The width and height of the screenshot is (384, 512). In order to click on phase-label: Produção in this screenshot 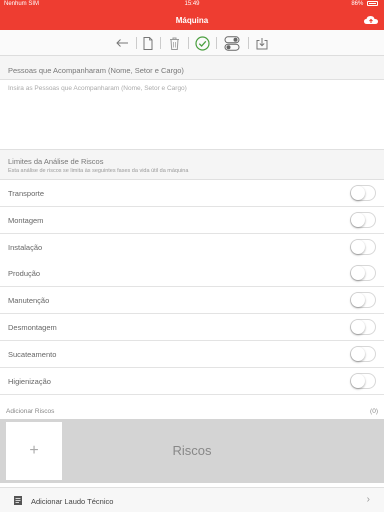, I will do `click(24, 274)`.